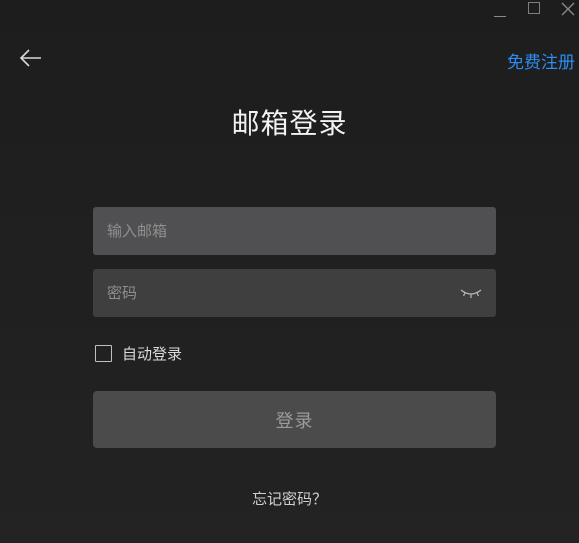 This screenshot has width=579, height=543. I want to click on email-field, so click(294, 231).